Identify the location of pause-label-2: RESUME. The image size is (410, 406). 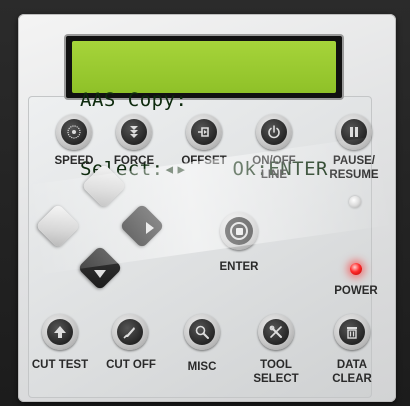
(354, 175).